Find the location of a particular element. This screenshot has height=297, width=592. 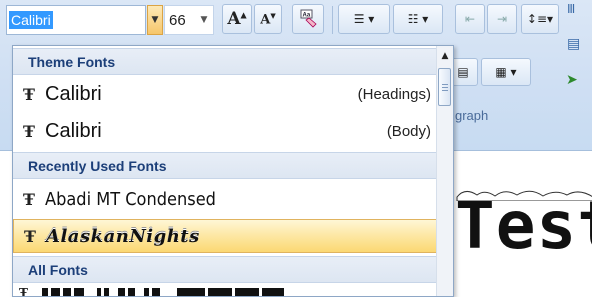

grow-font-button: A▲ is located at coordinates (237, 19).